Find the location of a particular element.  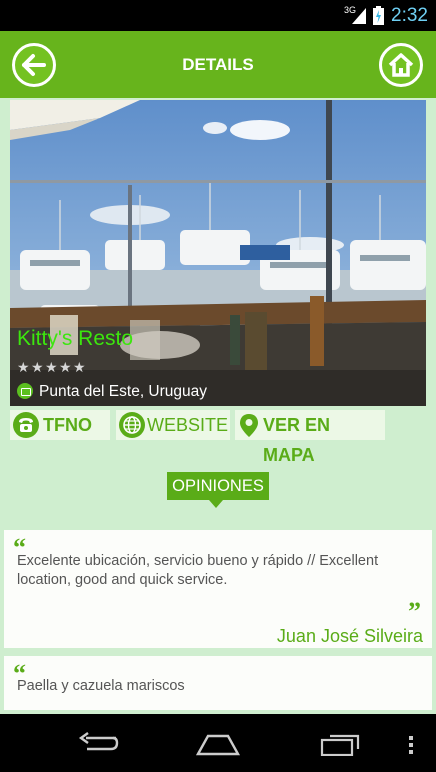

status-bar: 3G 2:32 is located at coordinates (218, 15).